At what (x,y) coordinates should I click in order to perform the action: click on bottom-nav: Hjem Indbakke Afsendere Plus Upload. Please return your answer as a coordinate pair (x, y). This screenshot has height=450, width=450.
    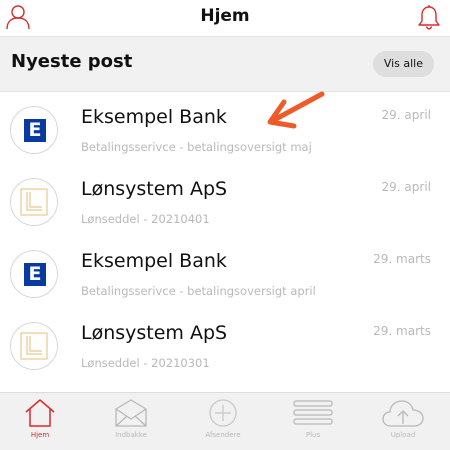
    Looking at the image, I should click on (225, 421).